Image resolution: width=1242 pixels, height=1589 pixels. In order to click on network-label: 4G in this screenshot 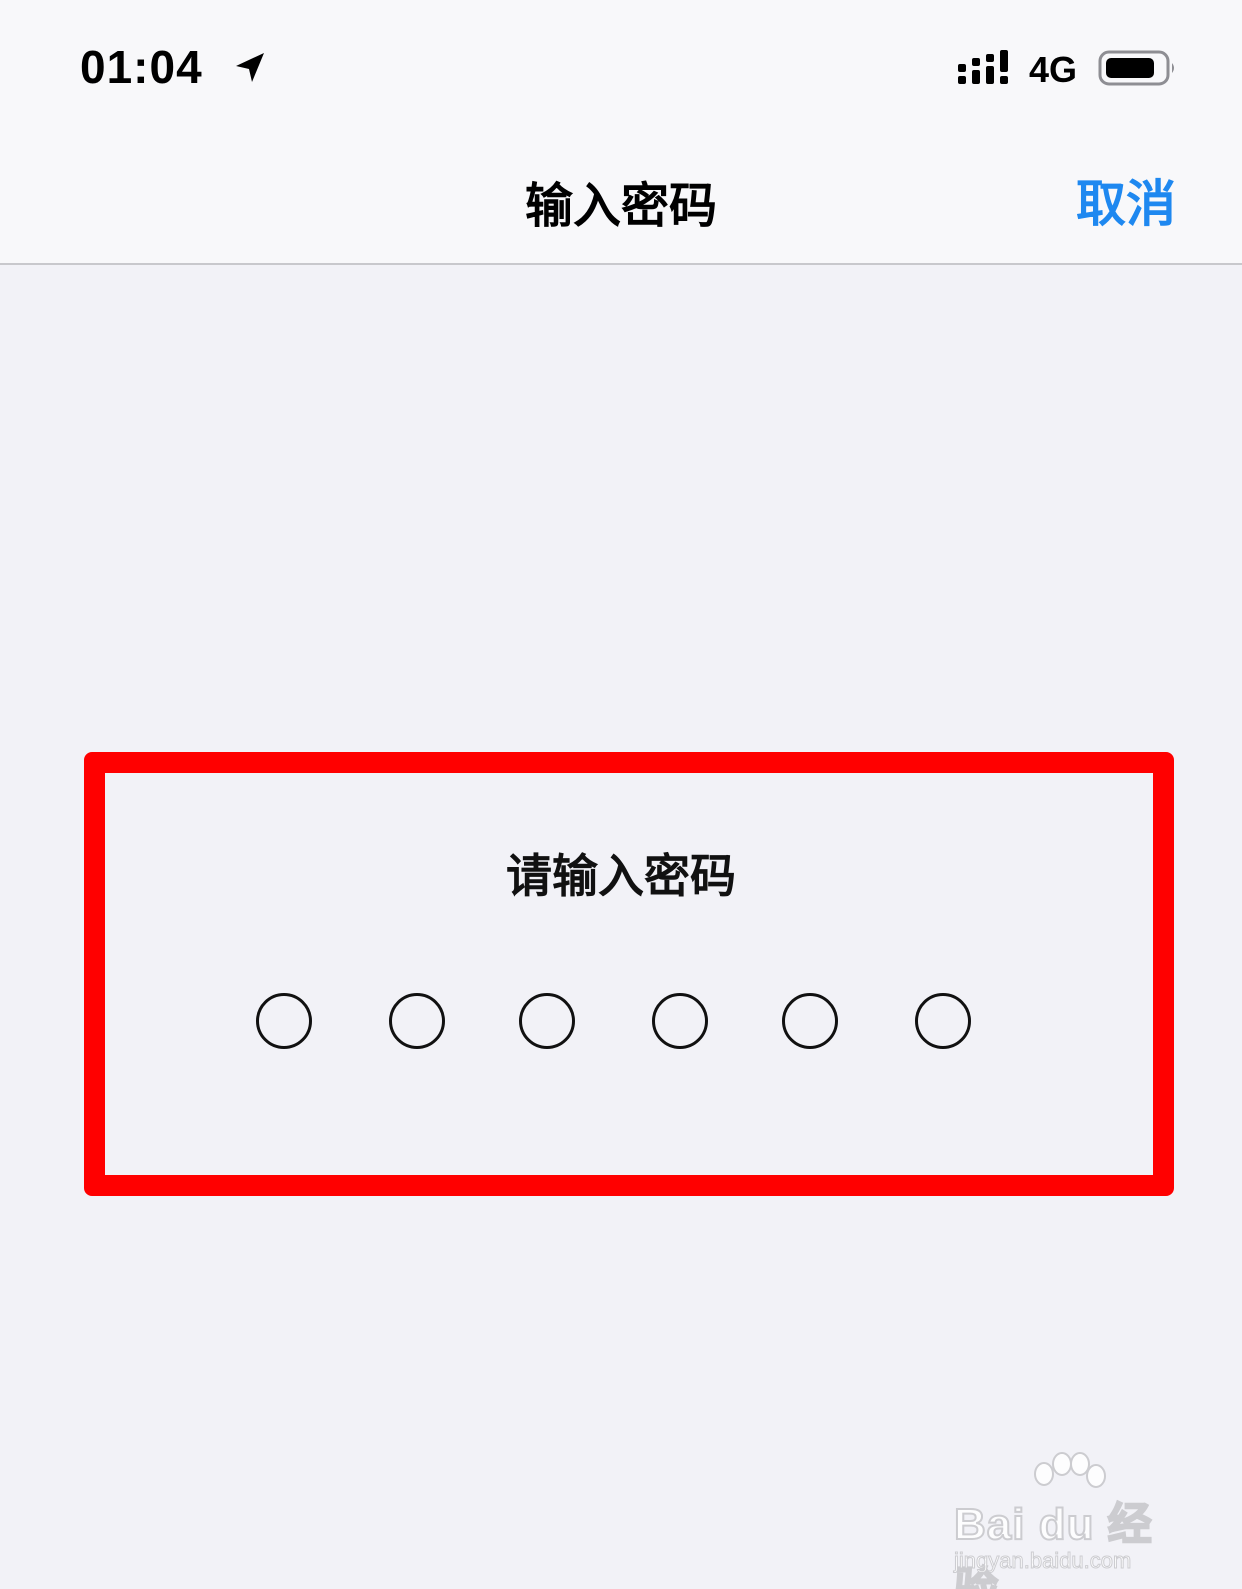, I will do `click(1053, 69)`.